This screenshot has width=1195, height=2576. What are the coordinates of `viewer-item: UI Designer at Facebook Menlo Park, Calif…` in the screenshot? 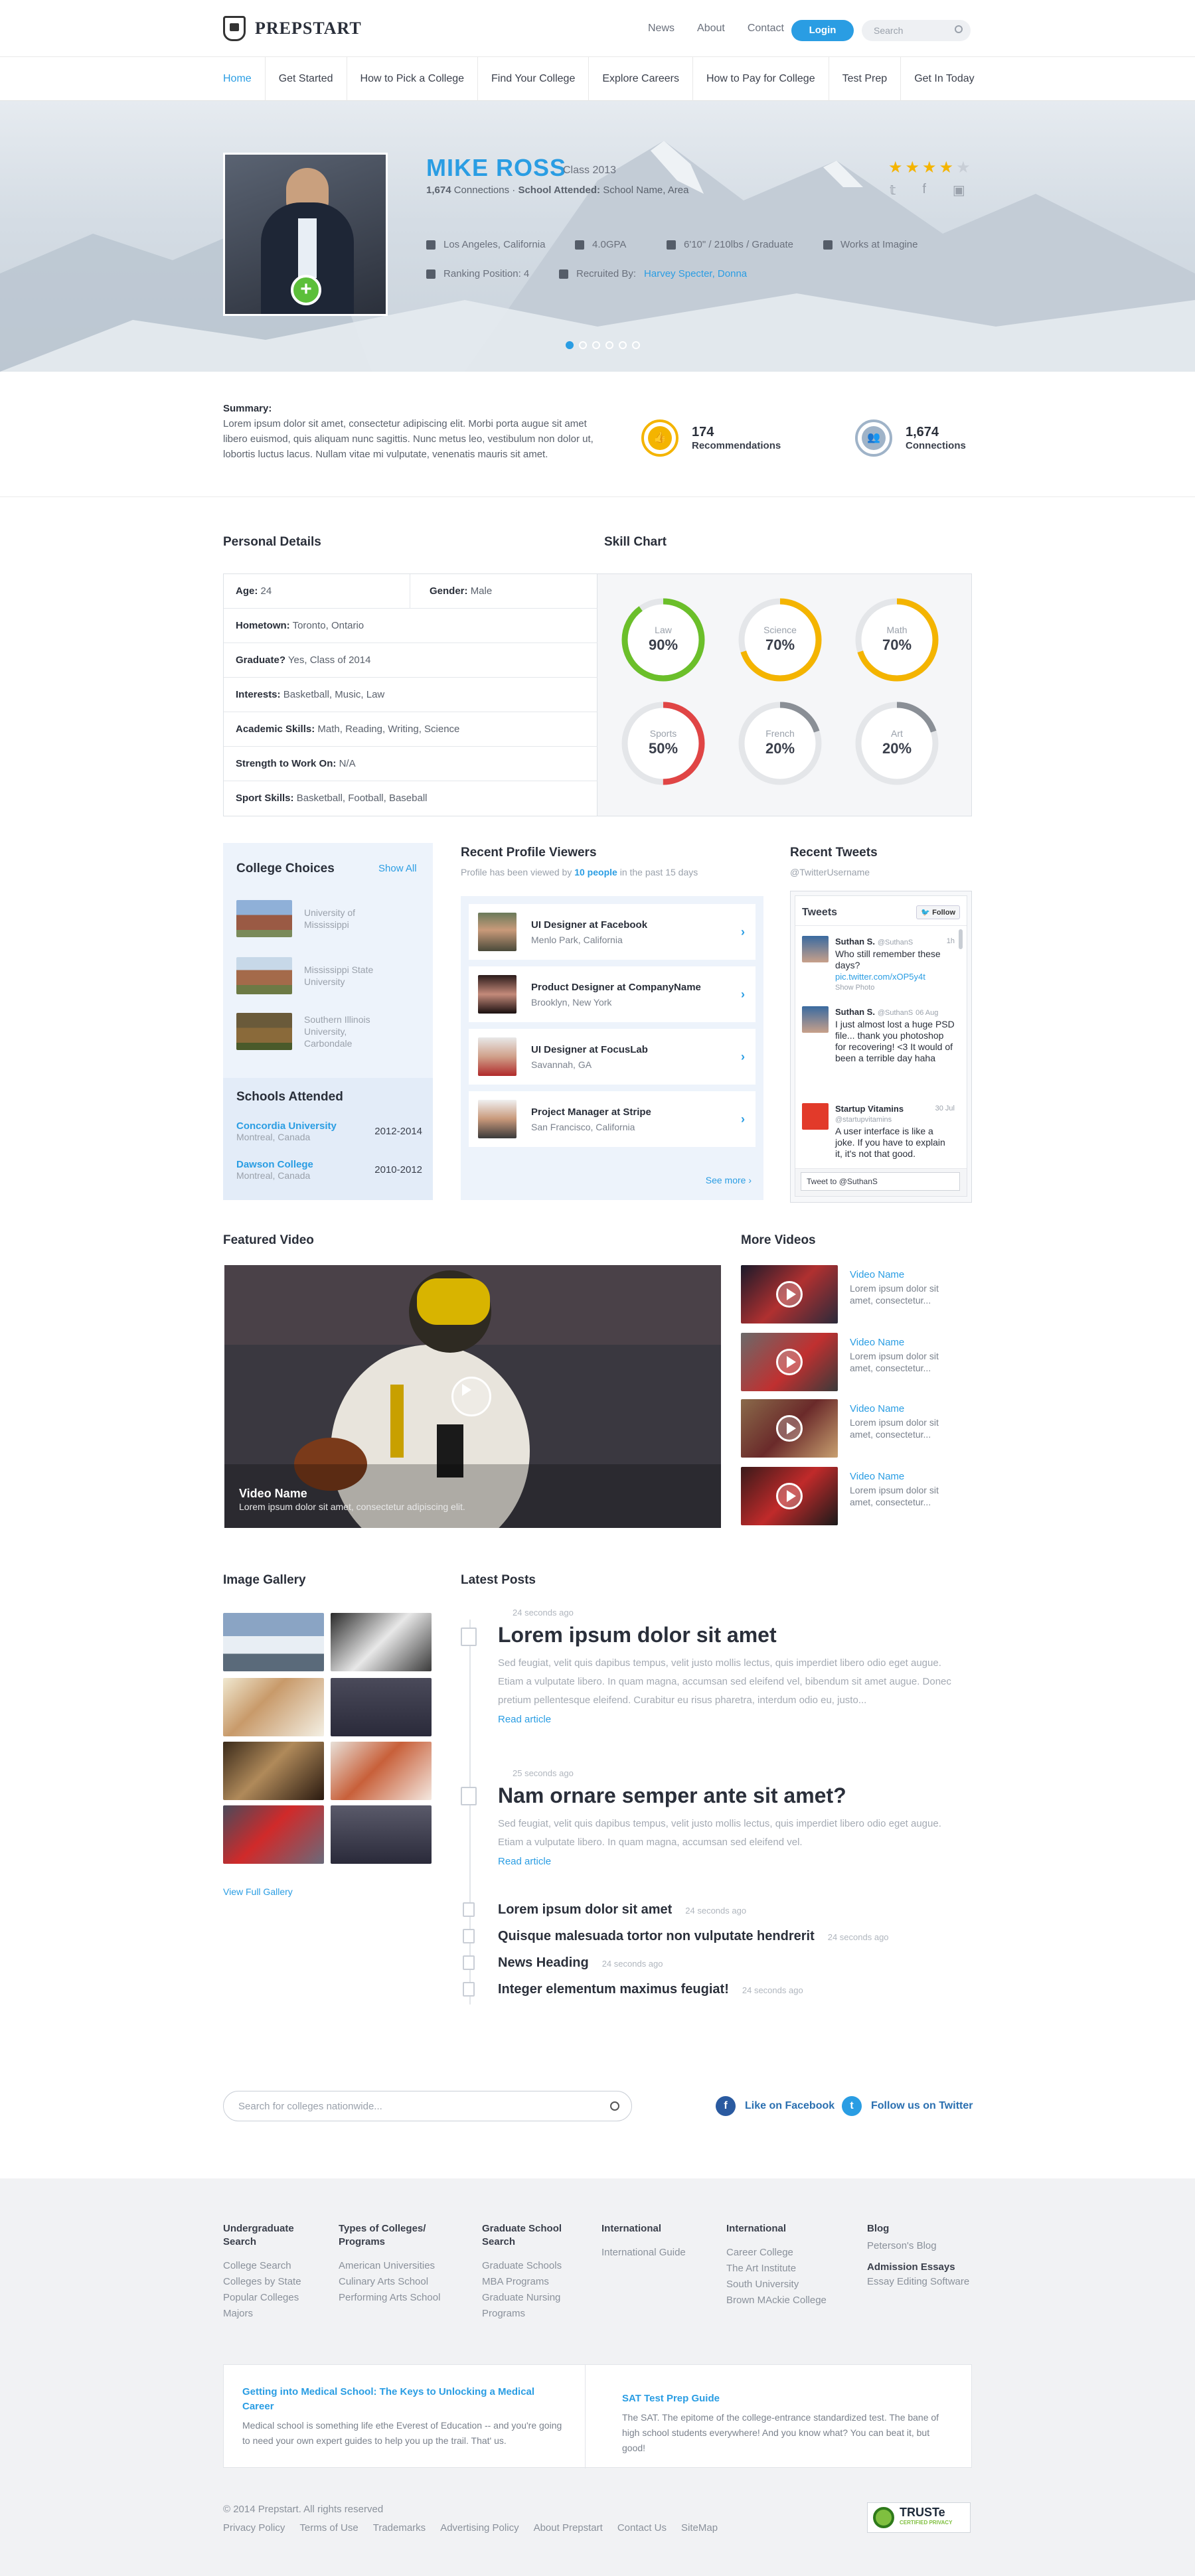 It's located at (612, 932).